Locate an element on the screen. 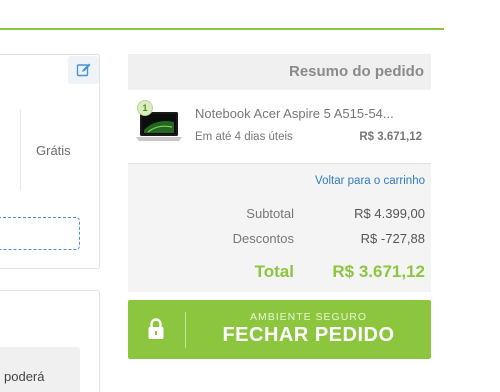 This screenshot has height=392, width=500. top-divider is located at coordinates (222, 29).